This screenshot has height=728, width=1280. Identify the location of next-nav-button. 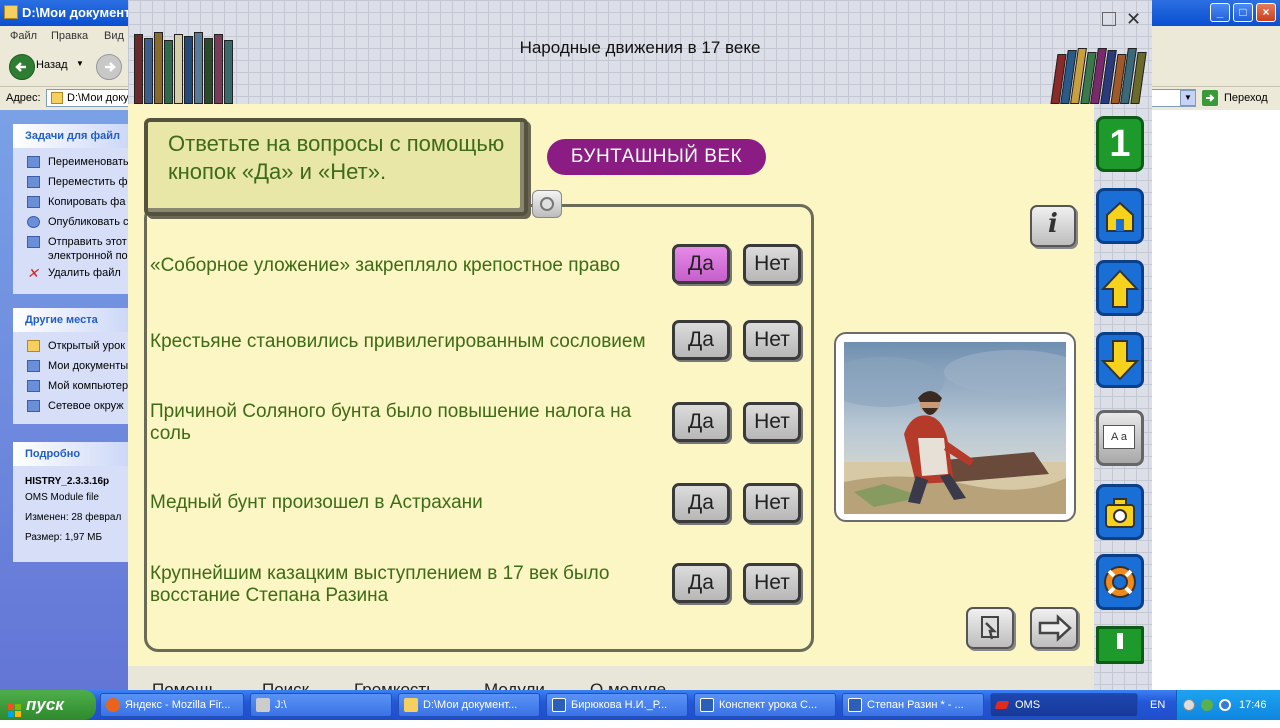
(1054, 628).